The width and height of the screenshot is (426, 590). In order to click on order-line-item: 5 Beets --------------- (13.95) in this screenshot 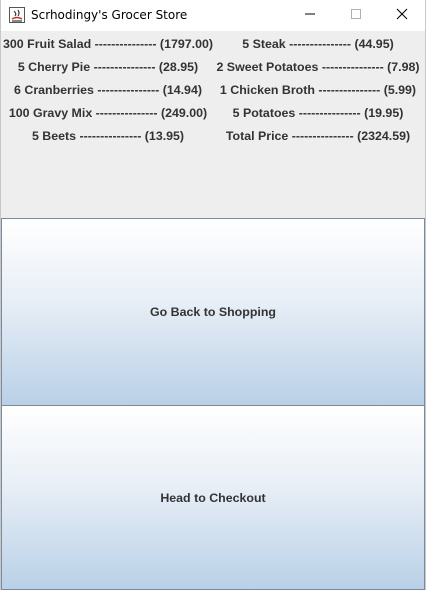, I will do `click(108, 136)`.